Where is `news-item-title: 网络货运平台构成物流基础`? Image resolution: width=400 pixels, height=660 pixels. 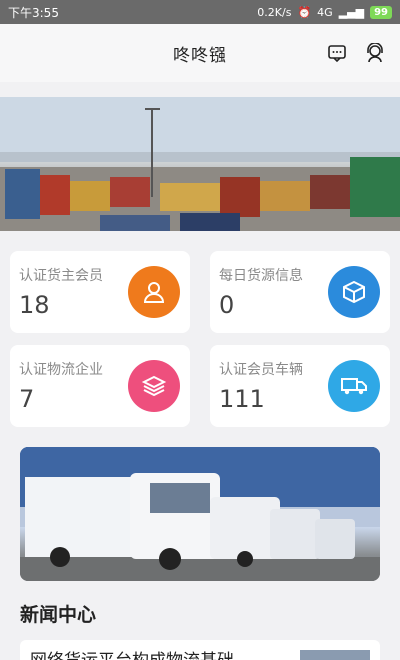 news-item-title: 网络货运平台构成物流基础 is located at coordinates (132, 653).